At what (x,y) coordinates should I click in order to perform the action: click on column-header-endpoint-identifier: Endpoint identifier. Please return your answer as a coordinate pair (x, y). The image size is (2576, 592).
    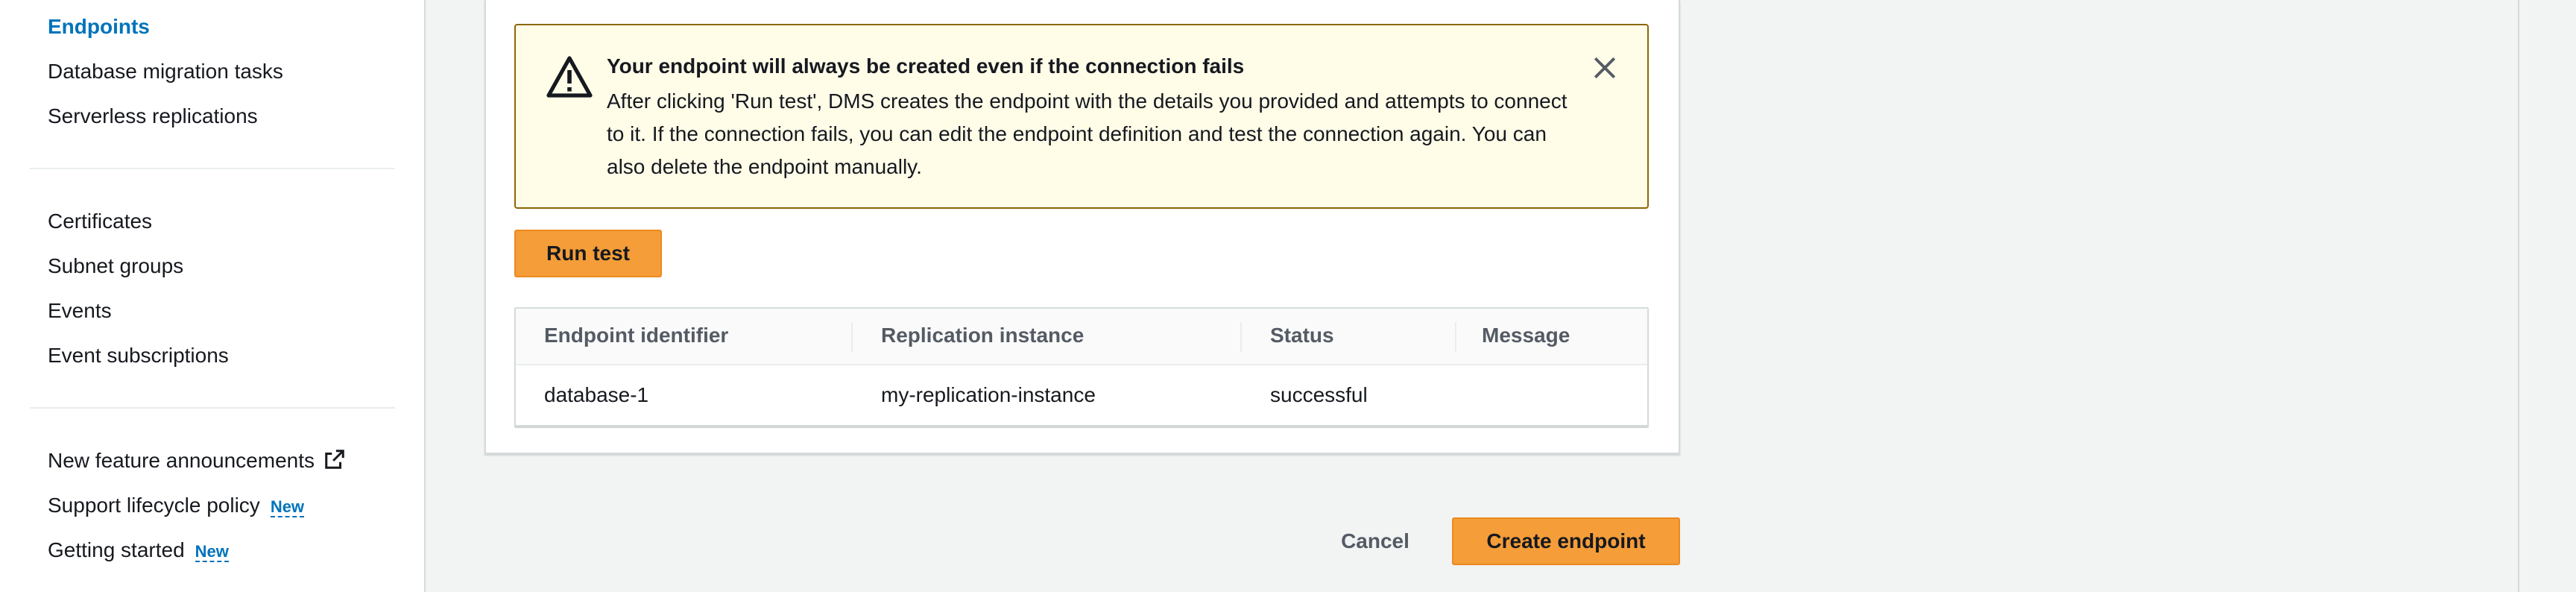
    Looking at the image, I should click on (636, 335).